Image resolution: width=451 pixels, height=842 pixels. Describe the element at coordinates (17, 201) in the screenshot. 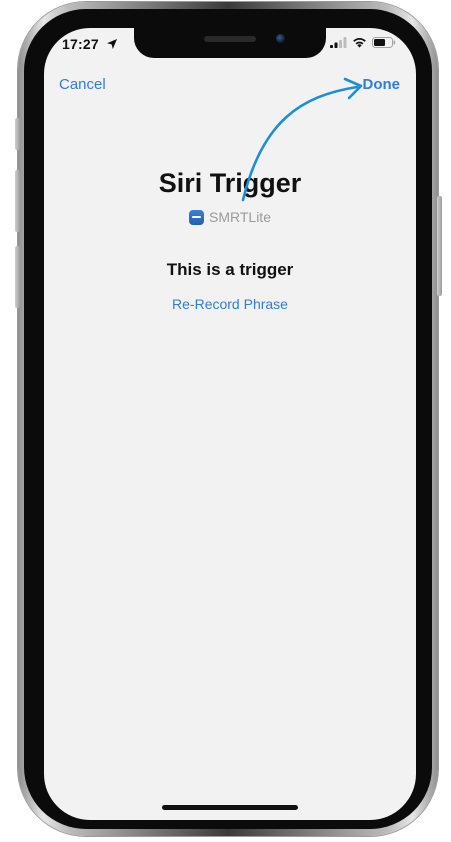

I see `volume-up-button` at that location.